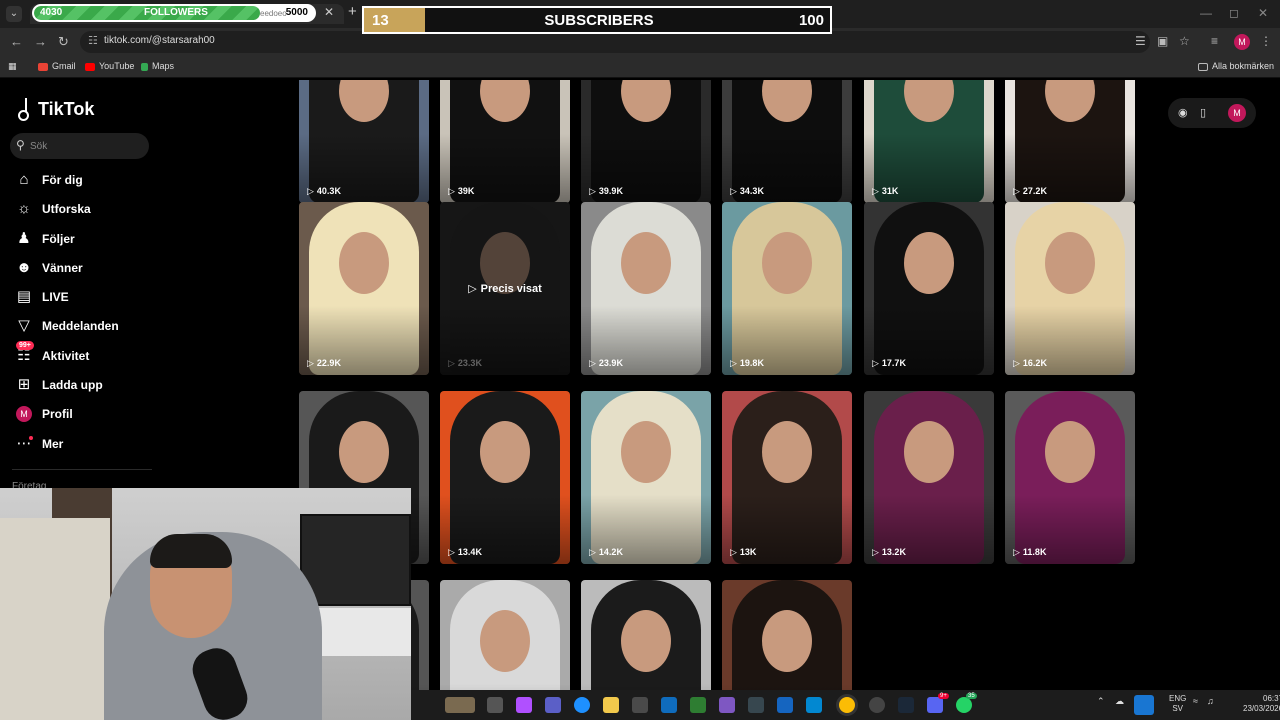 Image resolution: width=1280 pixels, height=720 pixels. I want to click on nav-upload: ⊞ Ladda upp, so click(114, 386).